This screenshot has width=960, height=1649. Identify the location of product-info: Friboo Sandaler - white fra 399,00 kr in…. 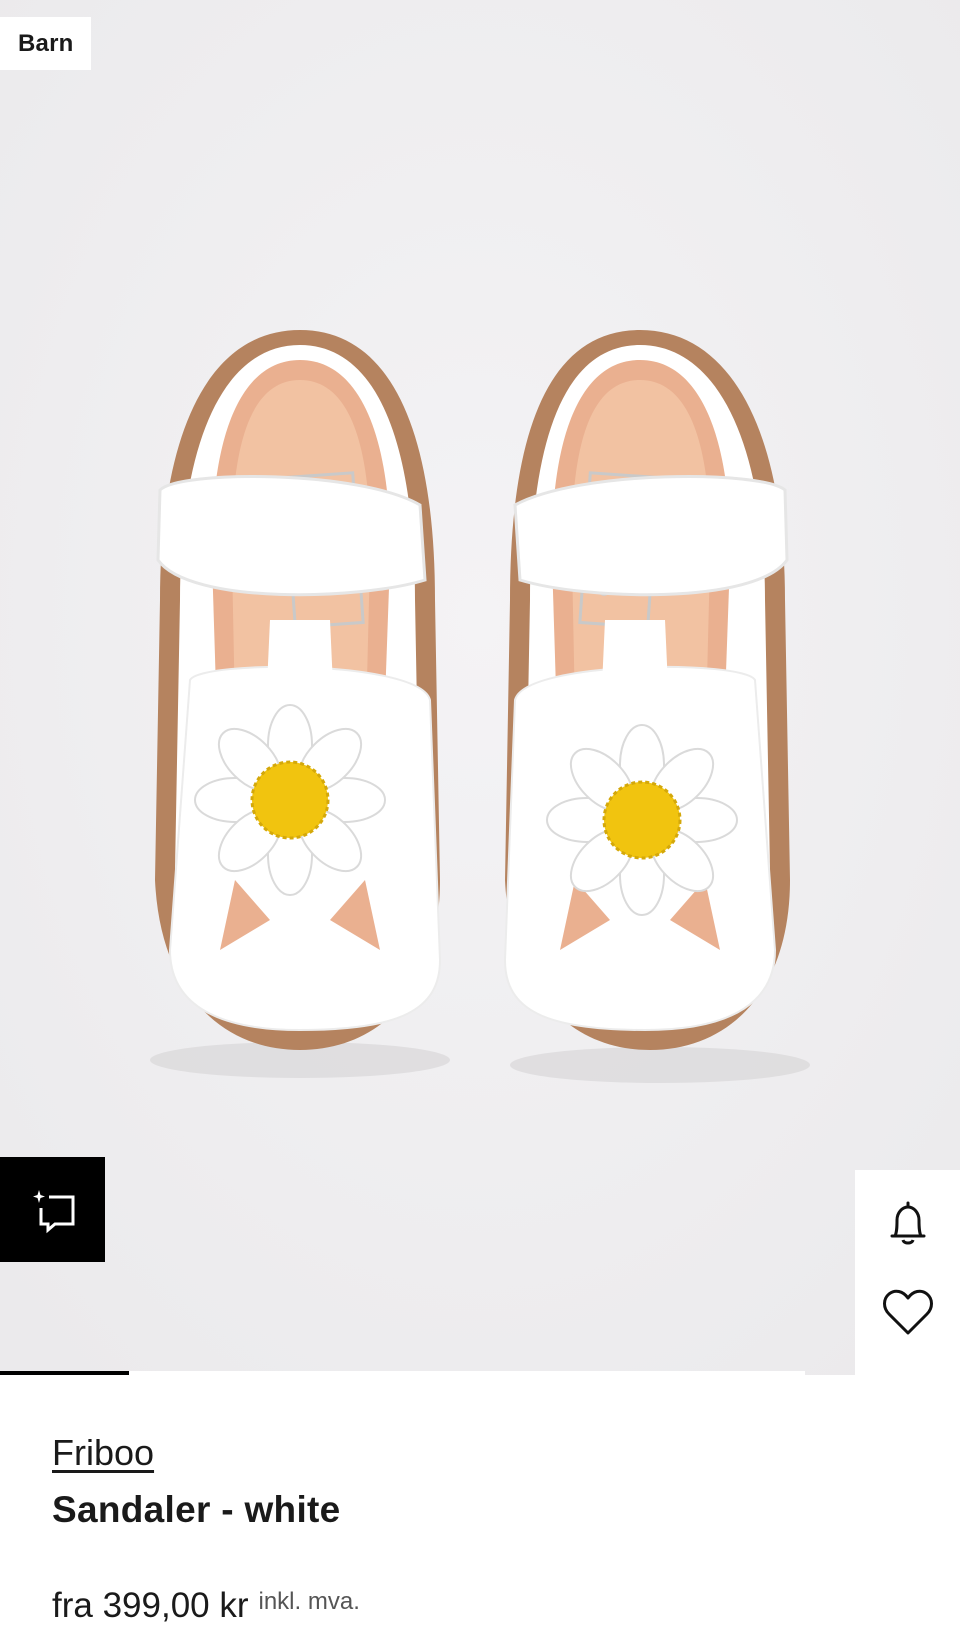
(482, 1528).